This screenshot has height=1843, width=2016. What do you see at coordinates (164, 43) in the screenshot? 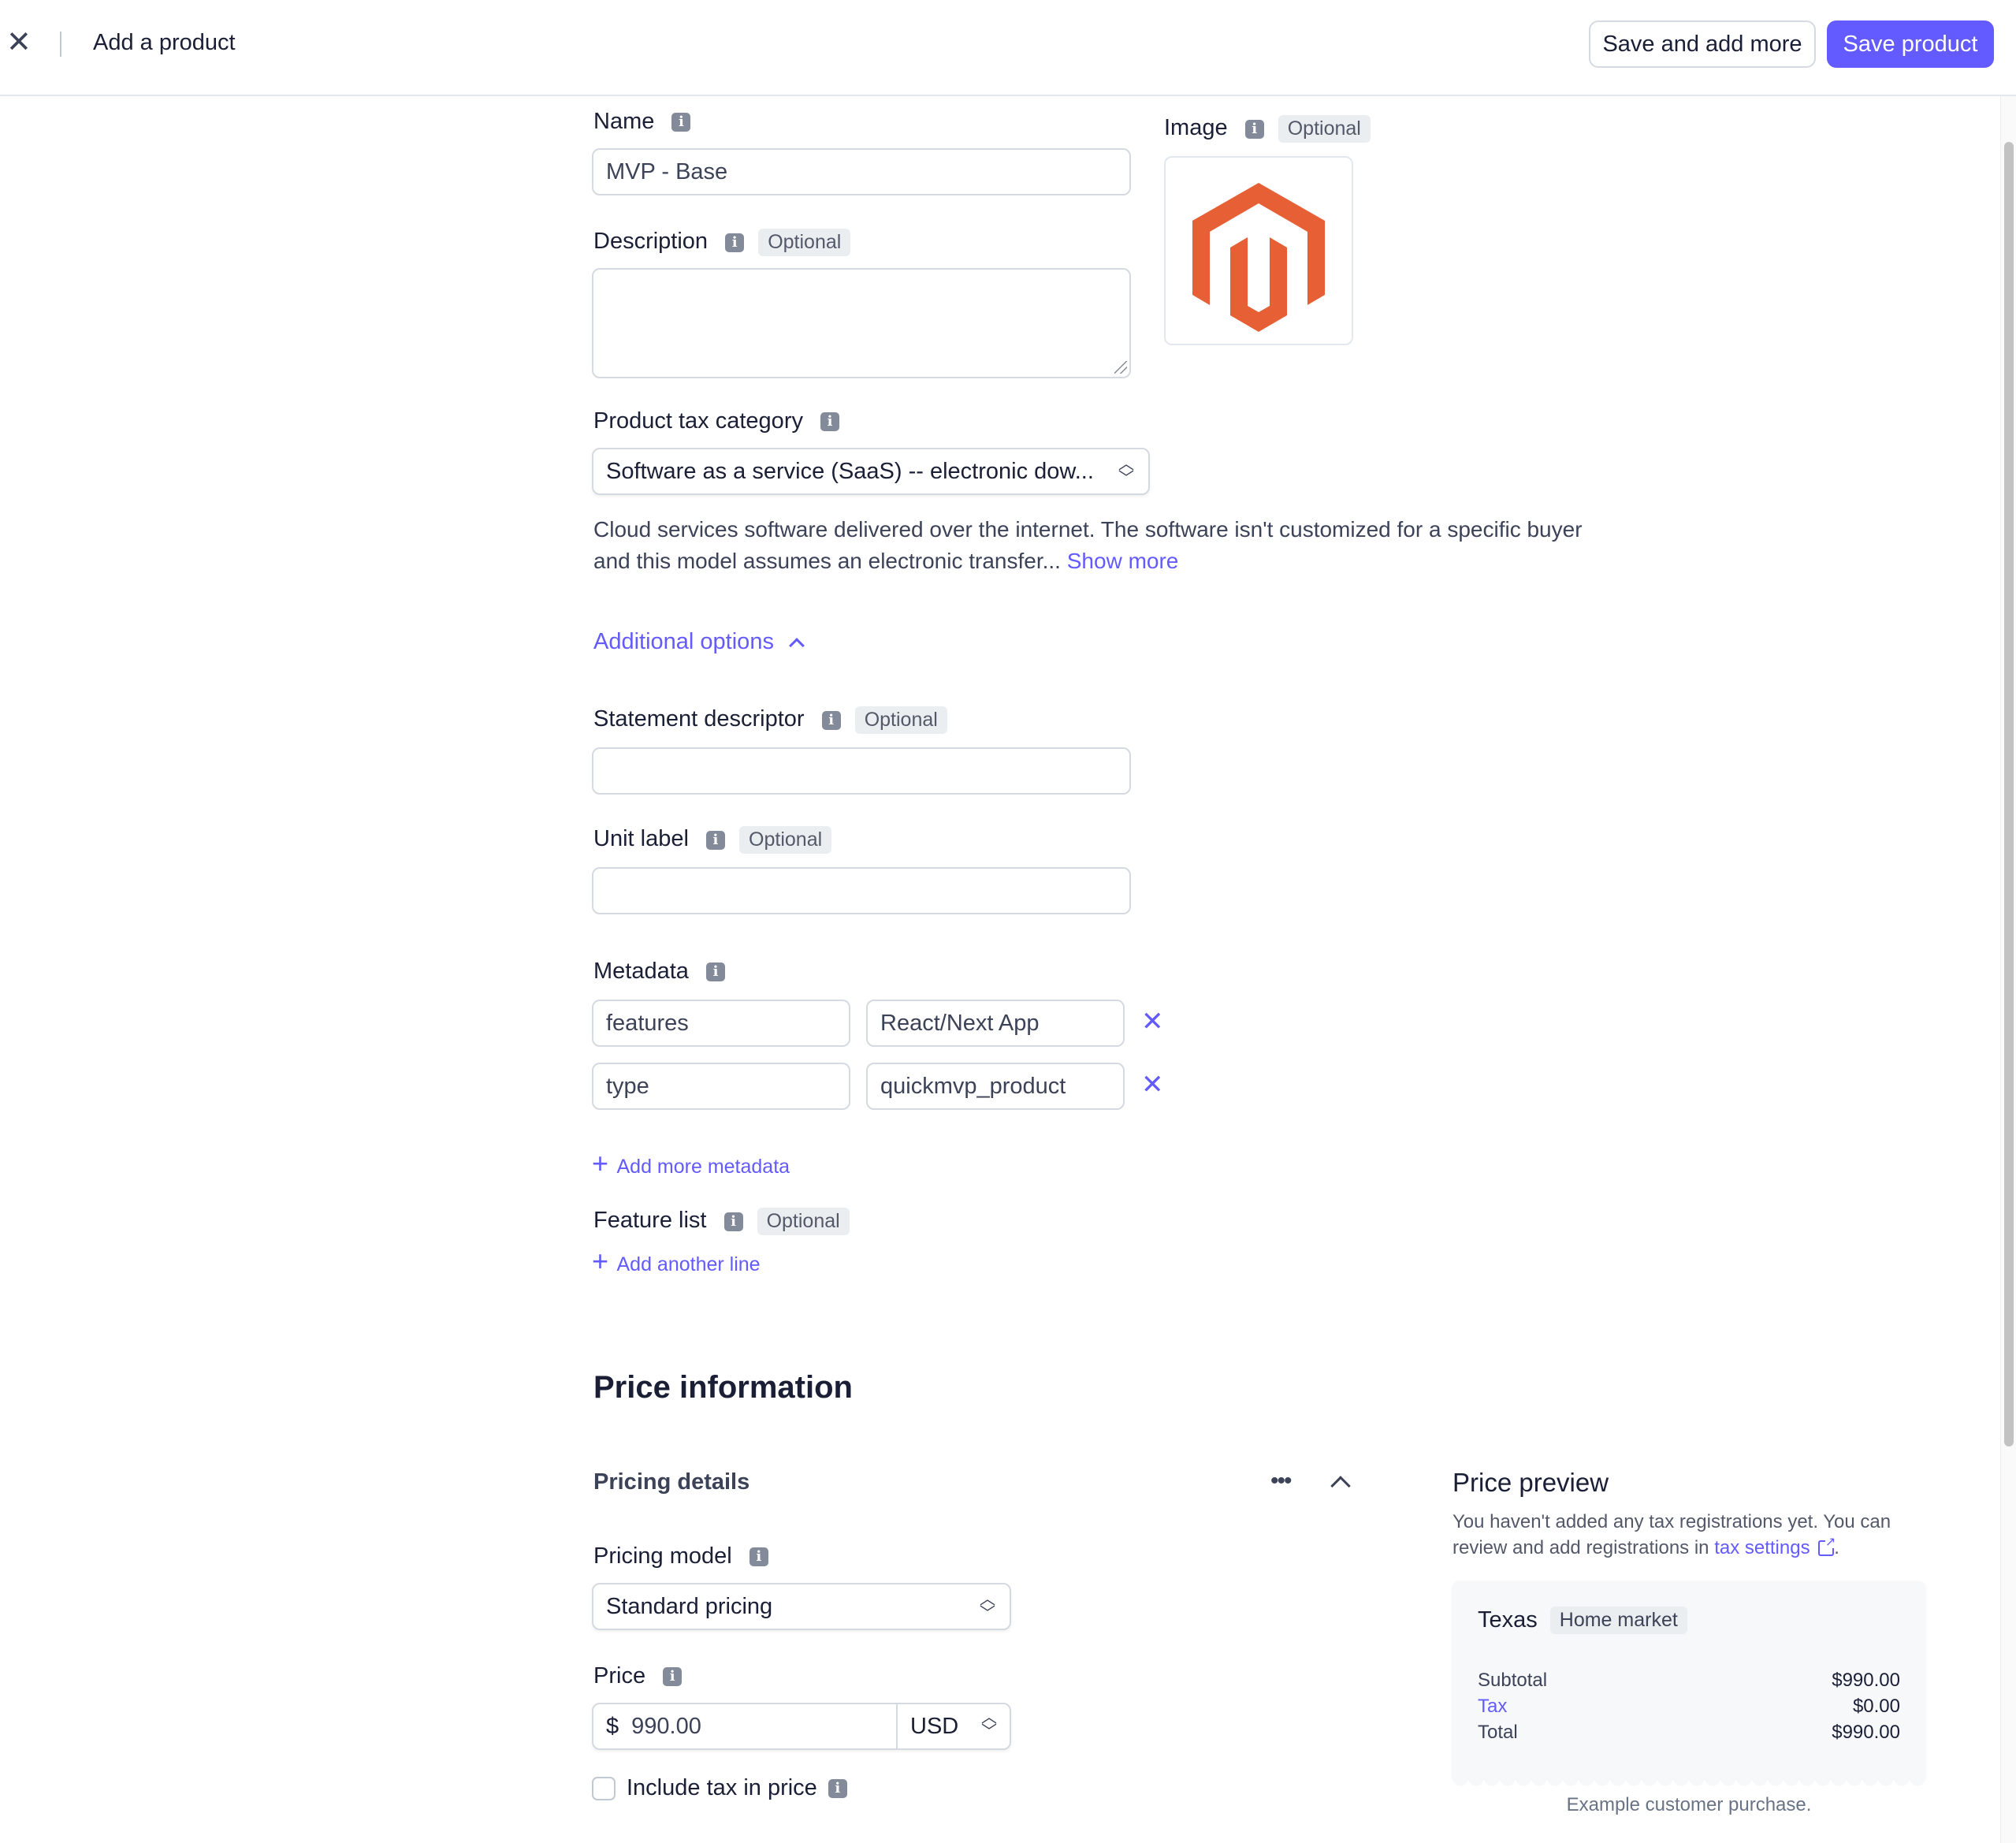
I see `page-title: Add a product` at bounding box center [164, 43].